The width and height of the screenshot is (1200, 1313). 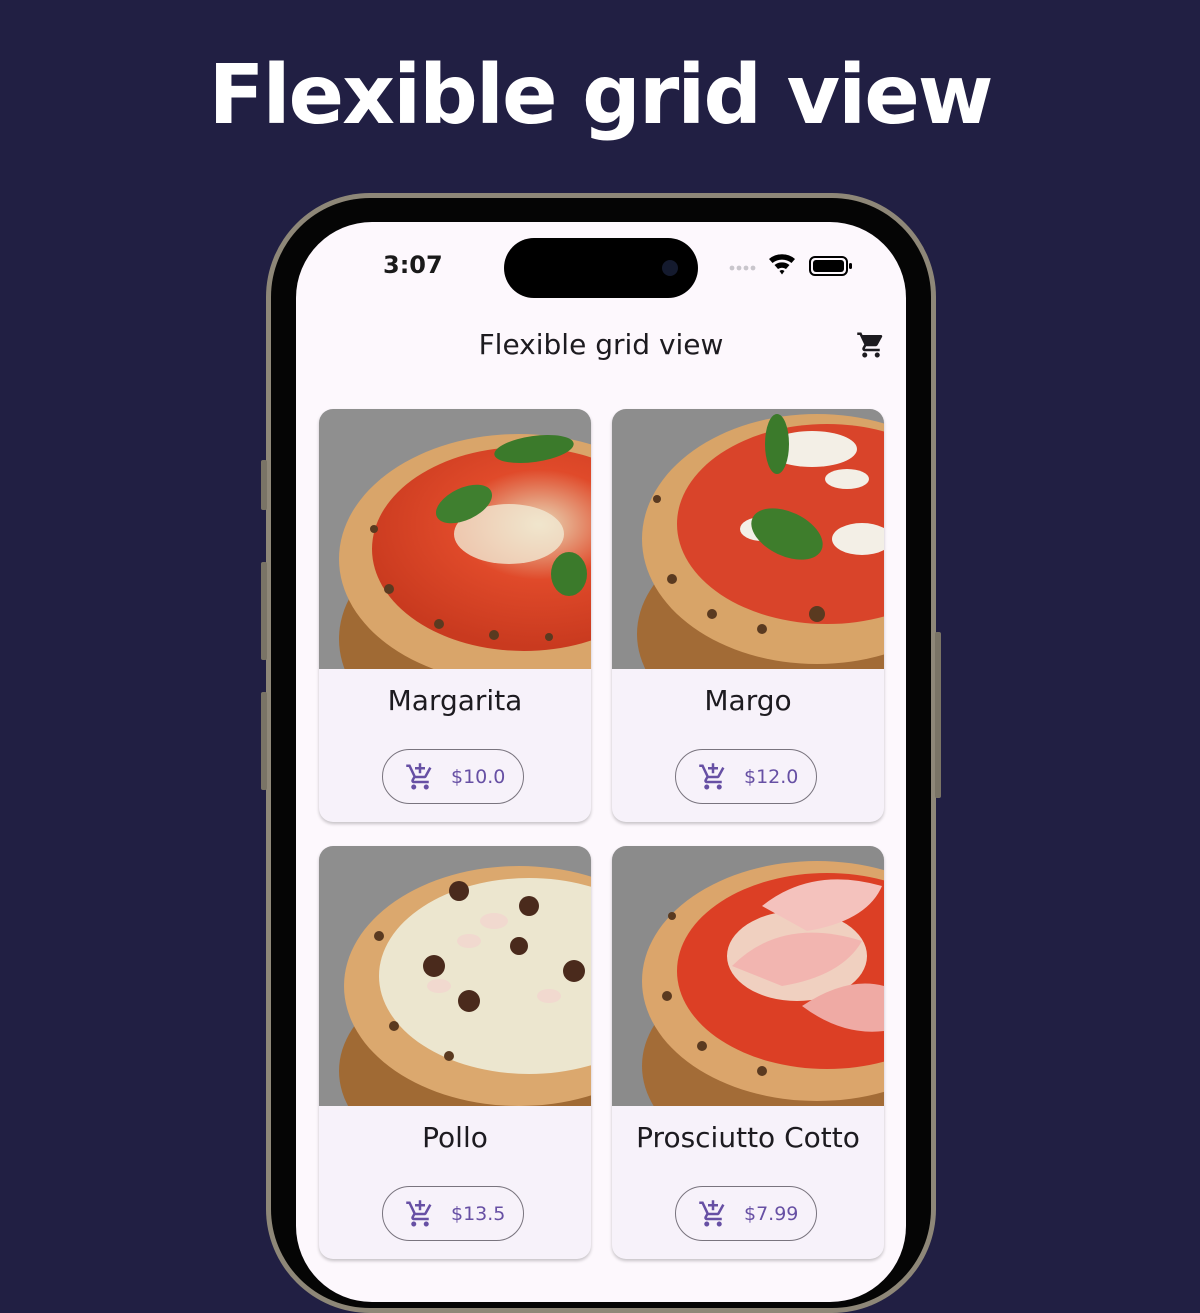 I want to click on shopping-cart-icon, so click(x=870, y=345).